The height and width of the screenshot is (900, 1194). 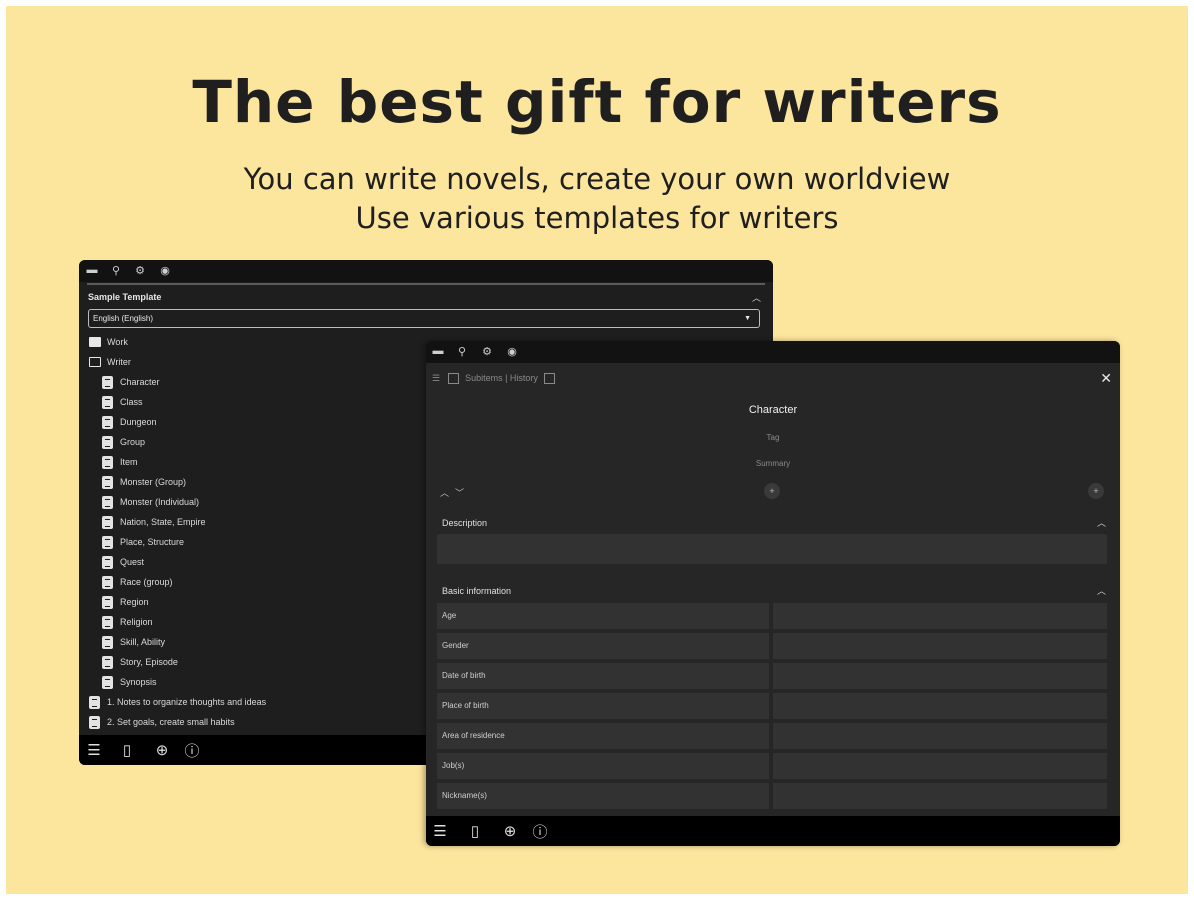 I want to click on doc-label: Nation, State, Empire, so click(x=163, y=522).